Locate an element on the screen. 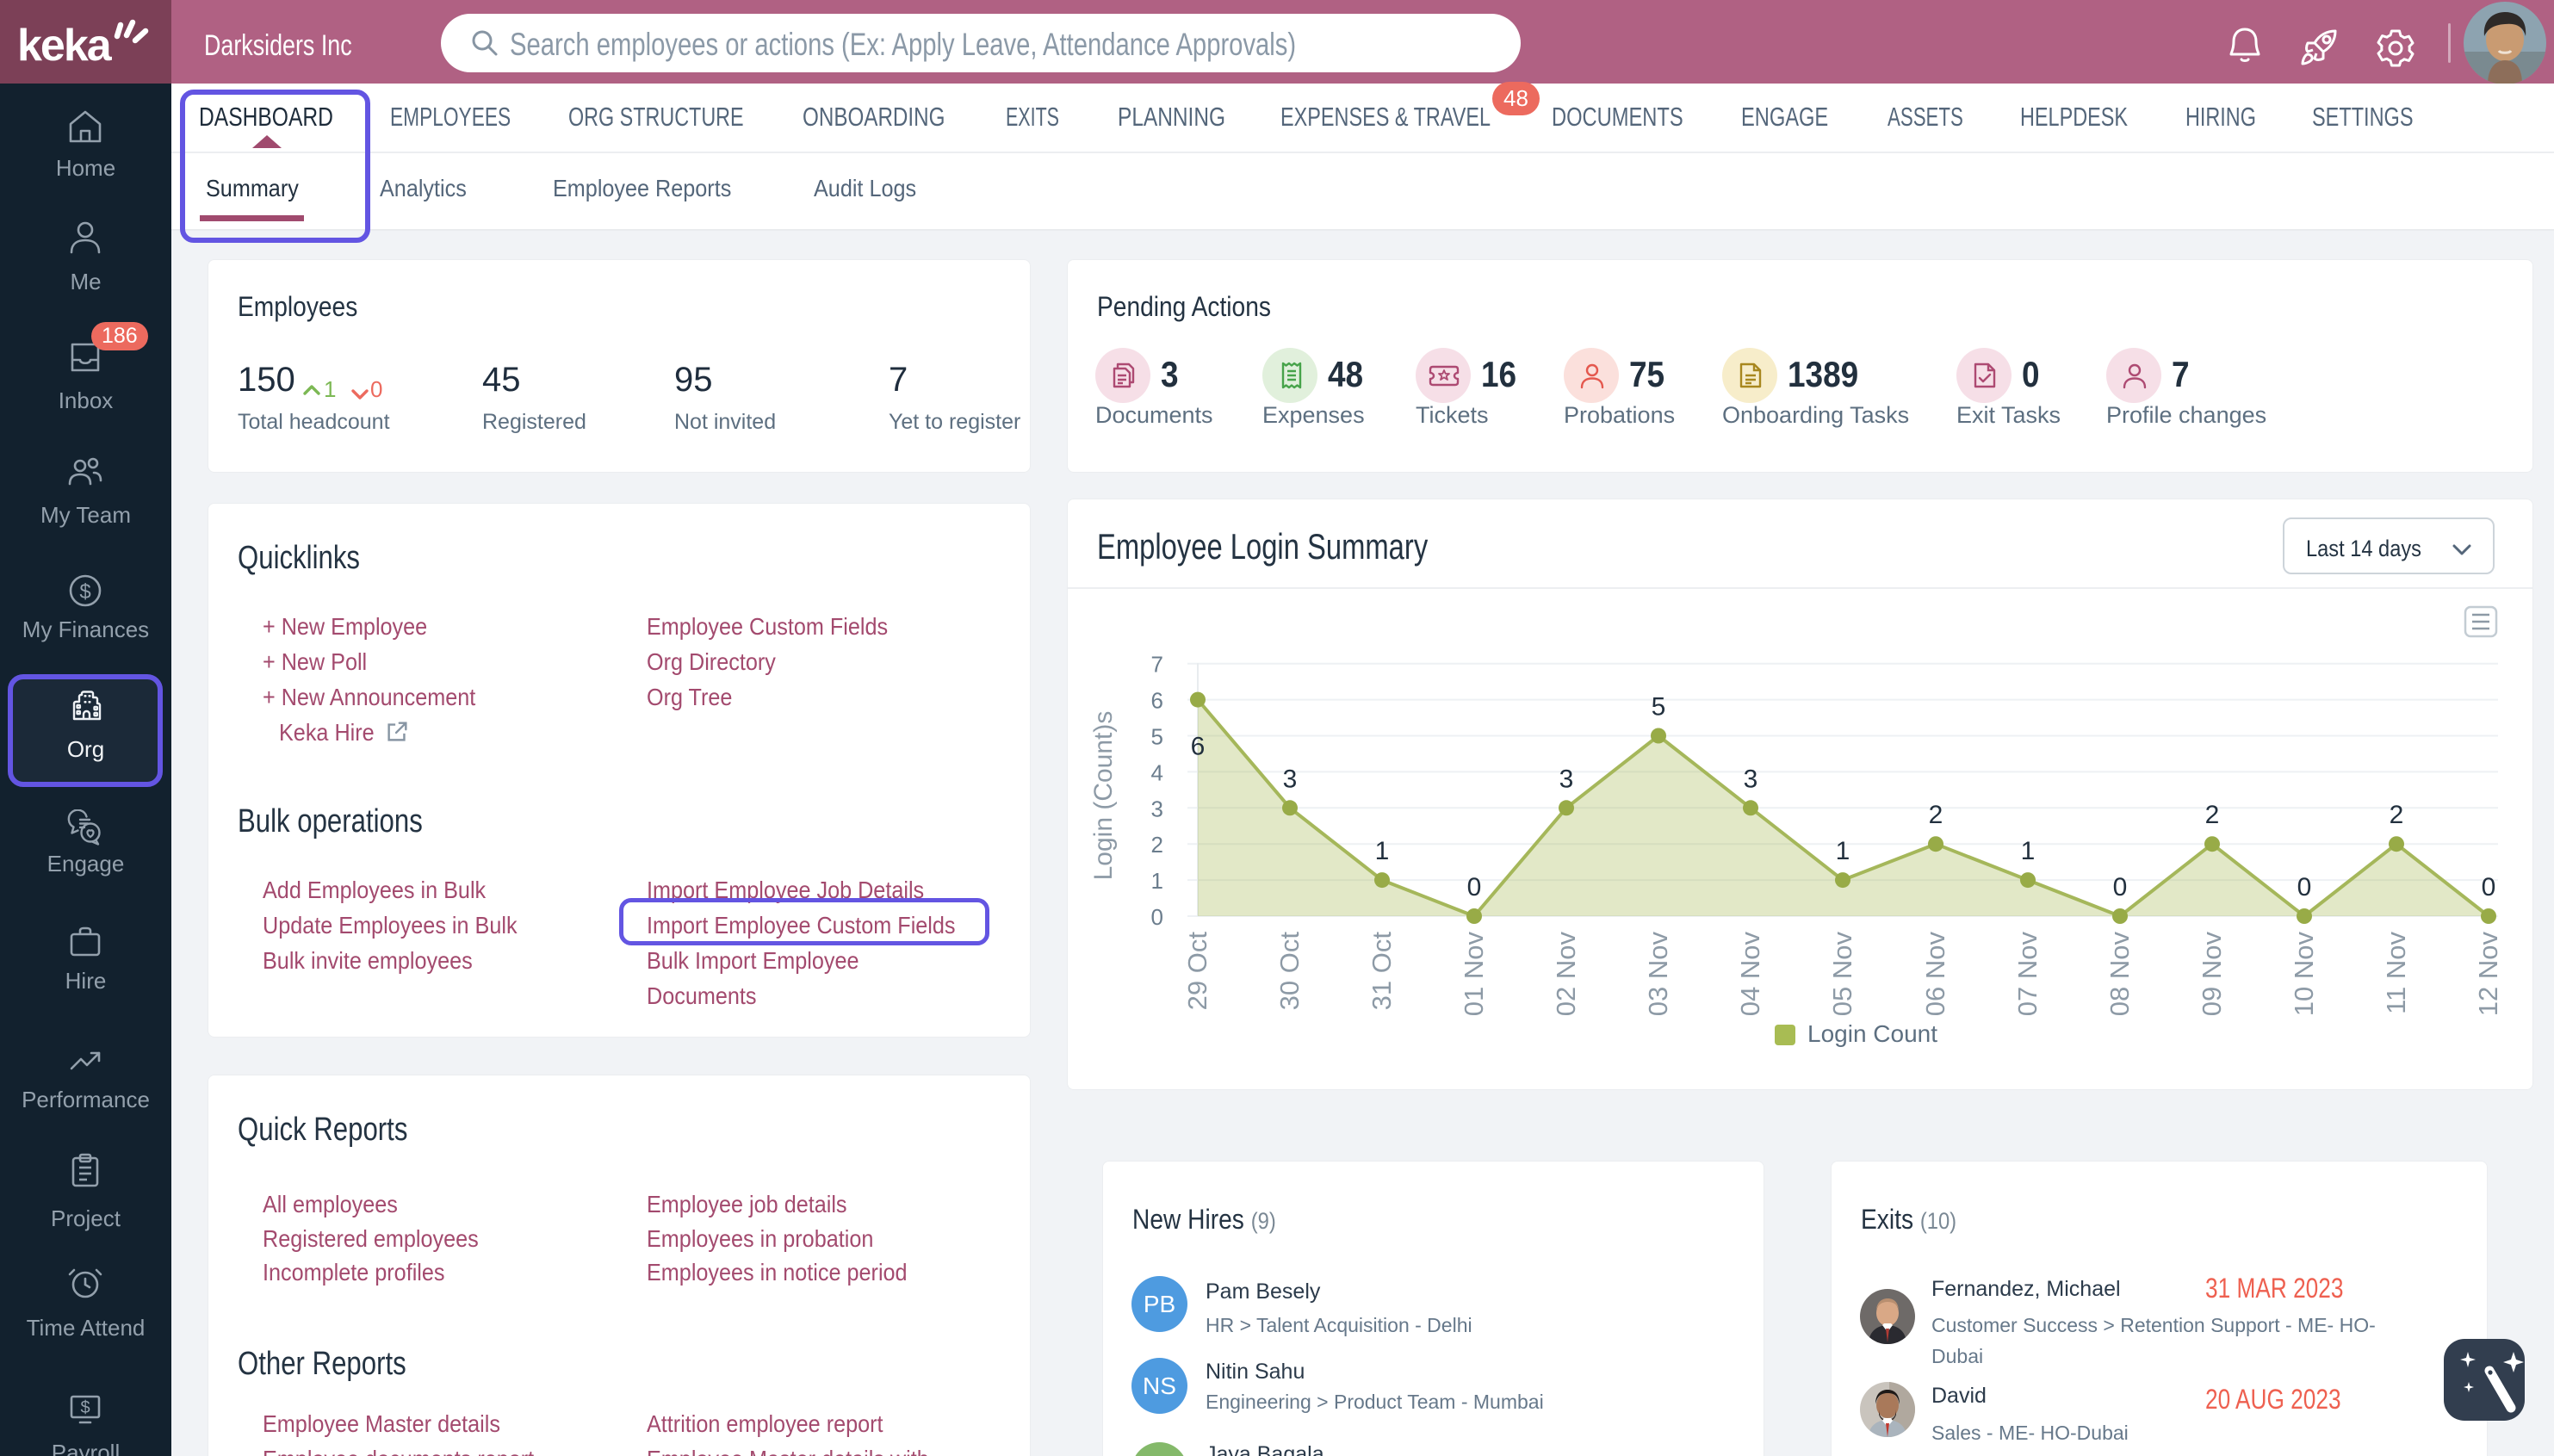  svg-text: 03 Nov is located at coordinates (1658, 975).